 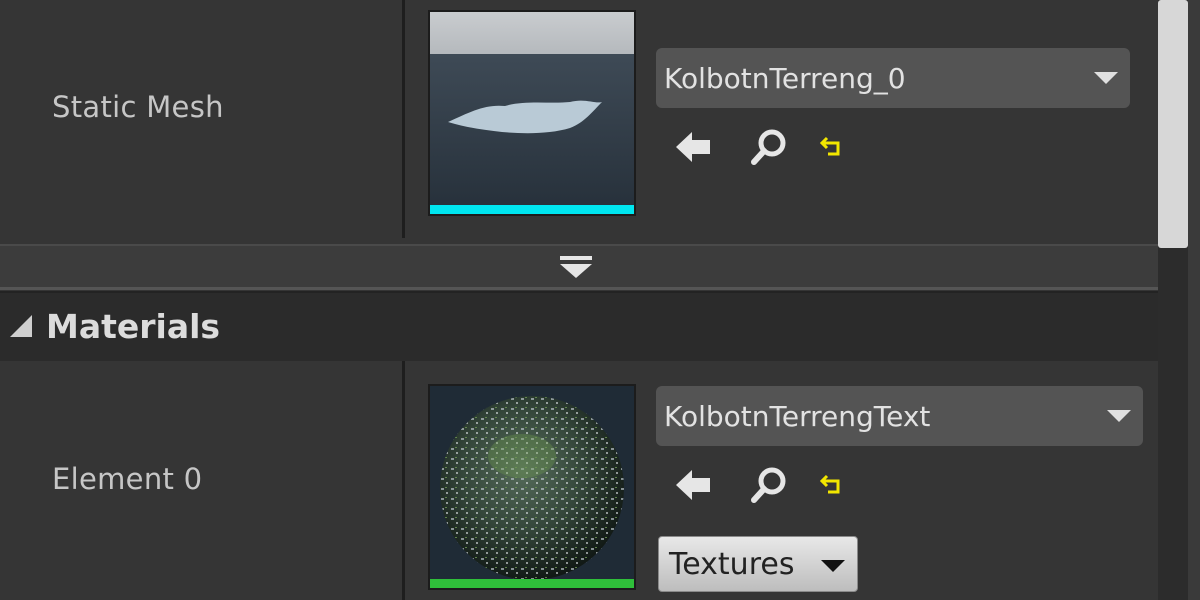 What do you see at coordinates (732, 564) in the screenshot?
I see `textures-button-label: Textures` at bounding box center [732, 564].